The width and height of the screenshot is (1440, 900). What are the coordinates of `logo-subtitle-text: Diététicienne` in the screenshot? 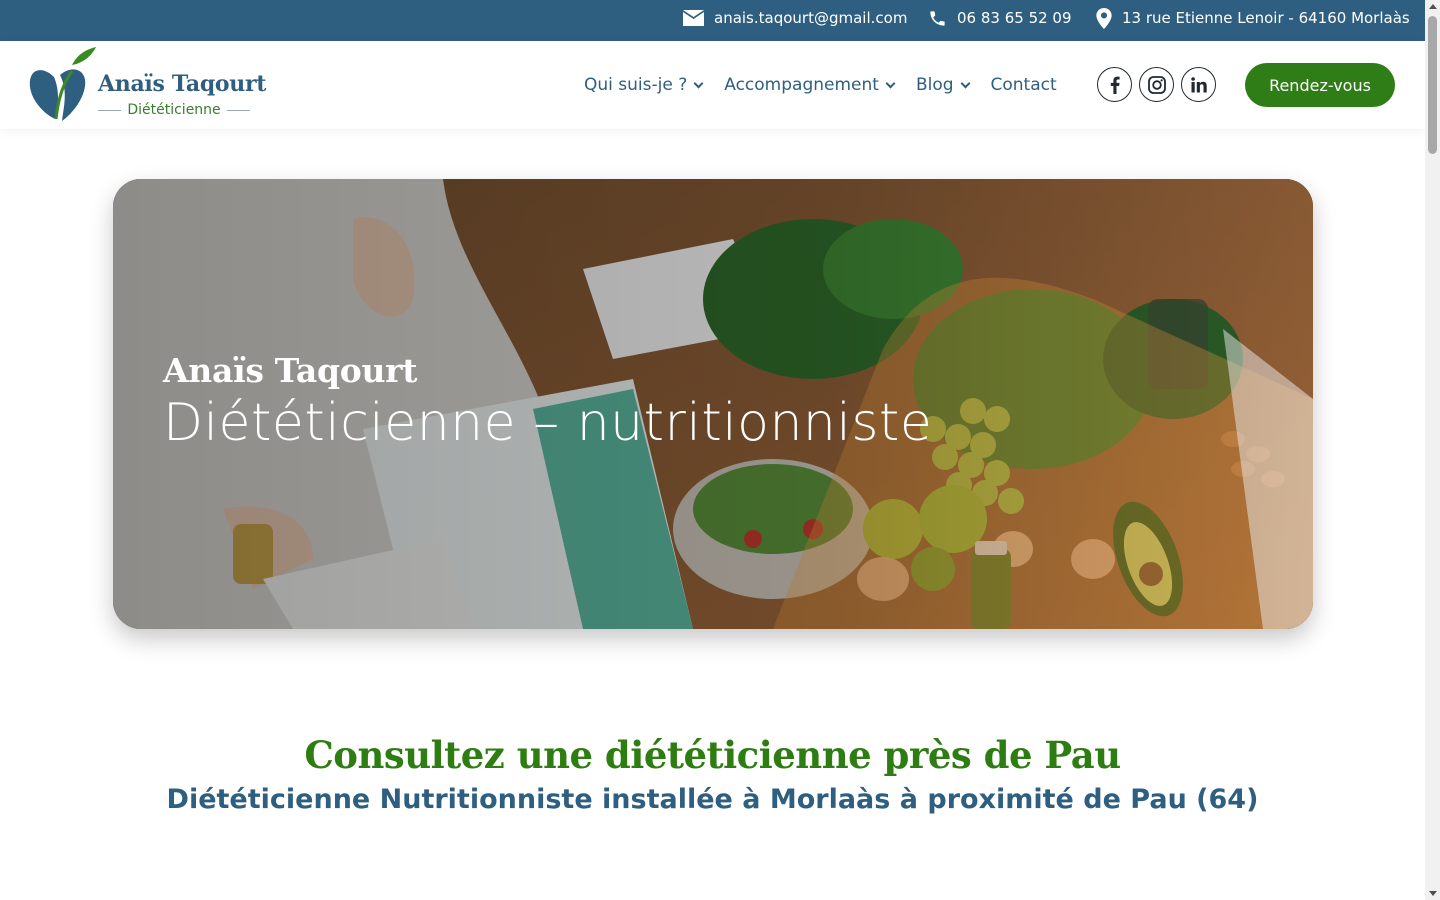 It's located at (174, 110).